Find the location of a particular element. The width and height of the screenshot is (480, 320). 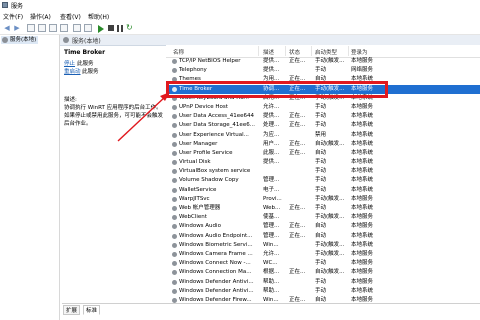

view-tabs: 扩展 标准 is located at coordinates (271, 309).